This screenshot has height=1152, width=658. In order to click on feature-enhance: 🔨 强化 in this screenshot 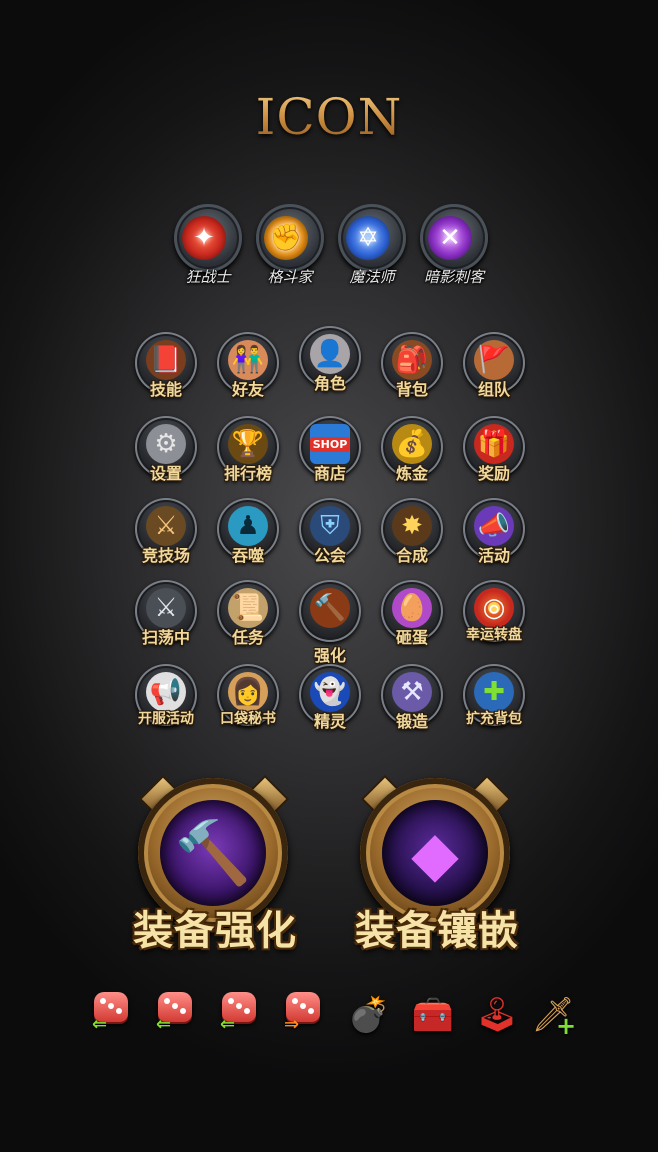, I will do `click(330, 621)`.